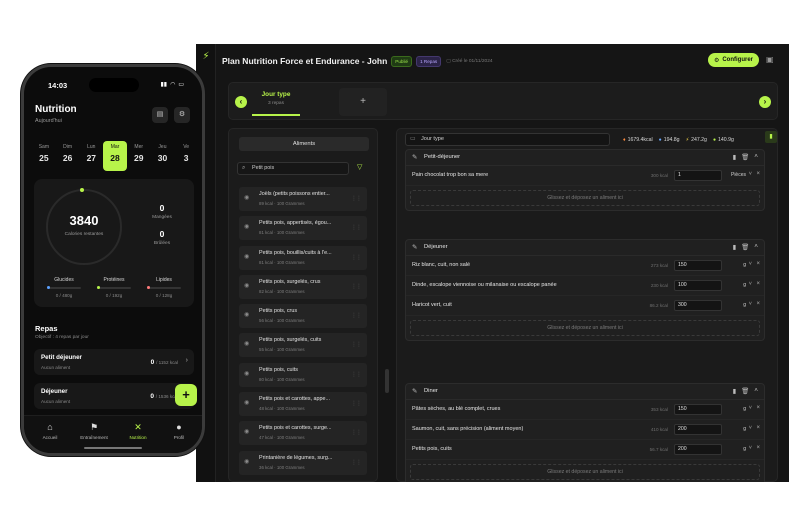 This screenshot has width=789, height=526. Describe the element at coordinates (114, 396) in the screenshot. I see `phone-meal-card: DéjeunerAucun aliment0 / 1536 kcal›` at that location.